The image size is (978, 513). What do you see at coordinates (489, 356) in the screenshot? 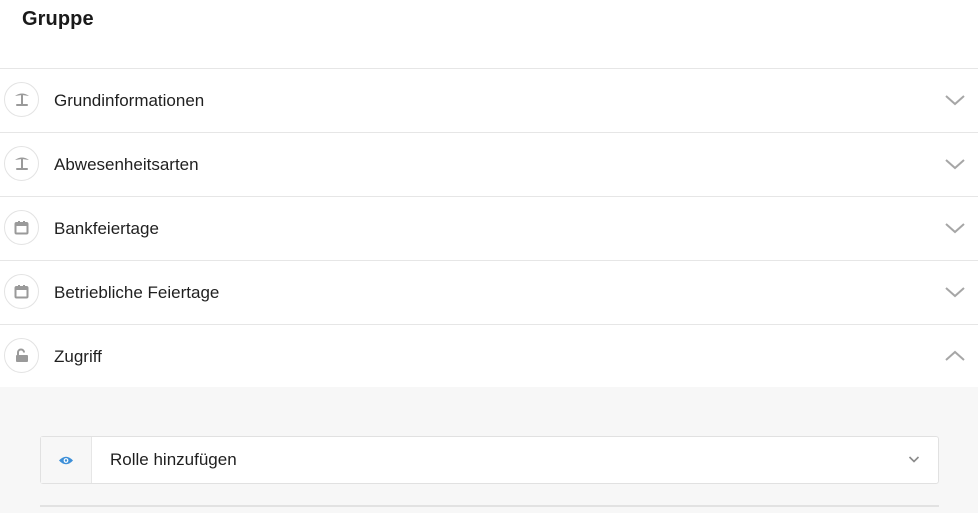
I see `accordion-item-zugriff: Zugriff` at bounding box center [489, 356].